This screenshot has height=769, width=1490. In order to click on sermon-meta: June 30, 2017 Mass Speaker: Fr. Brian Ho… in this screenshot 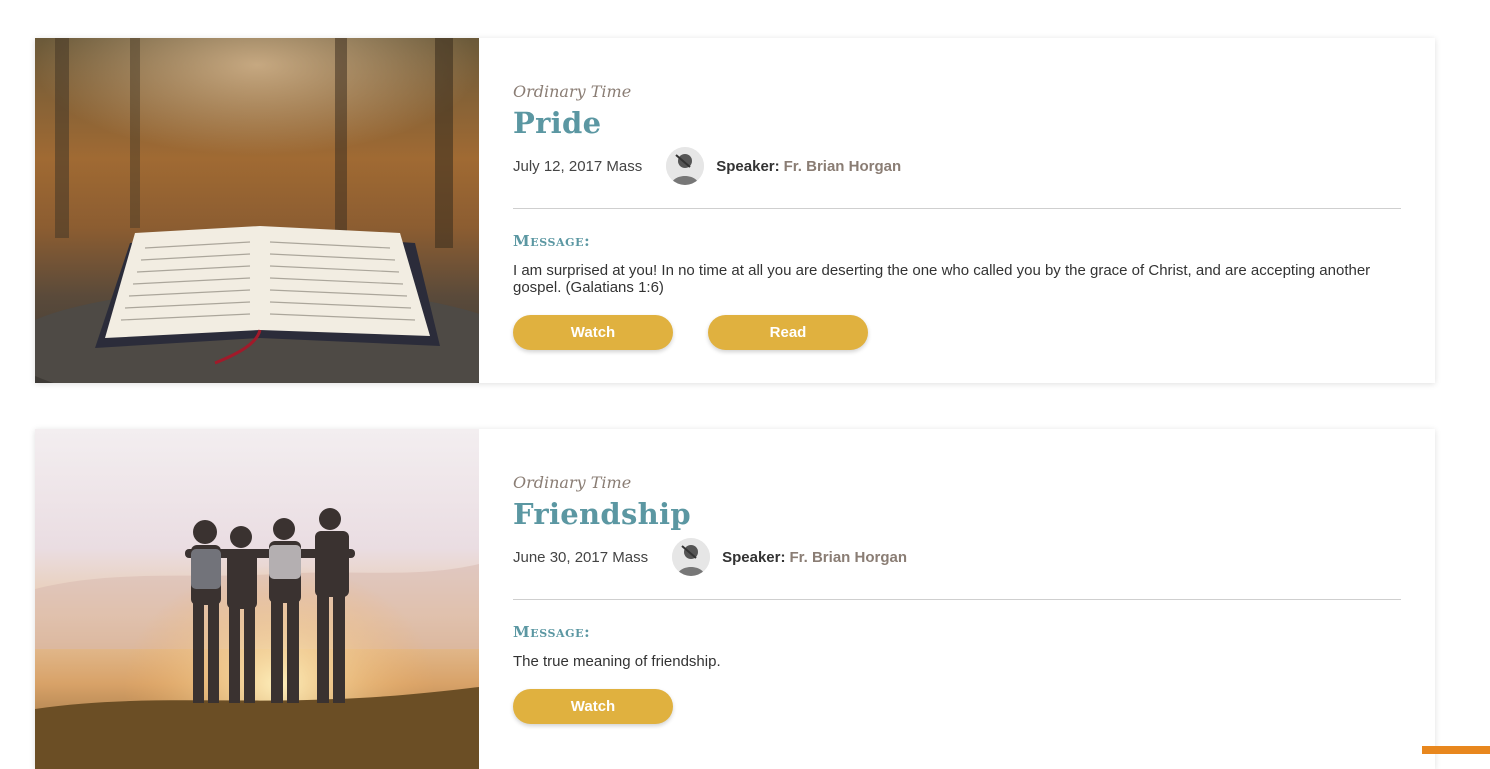, I will do `click(710, 557)`.